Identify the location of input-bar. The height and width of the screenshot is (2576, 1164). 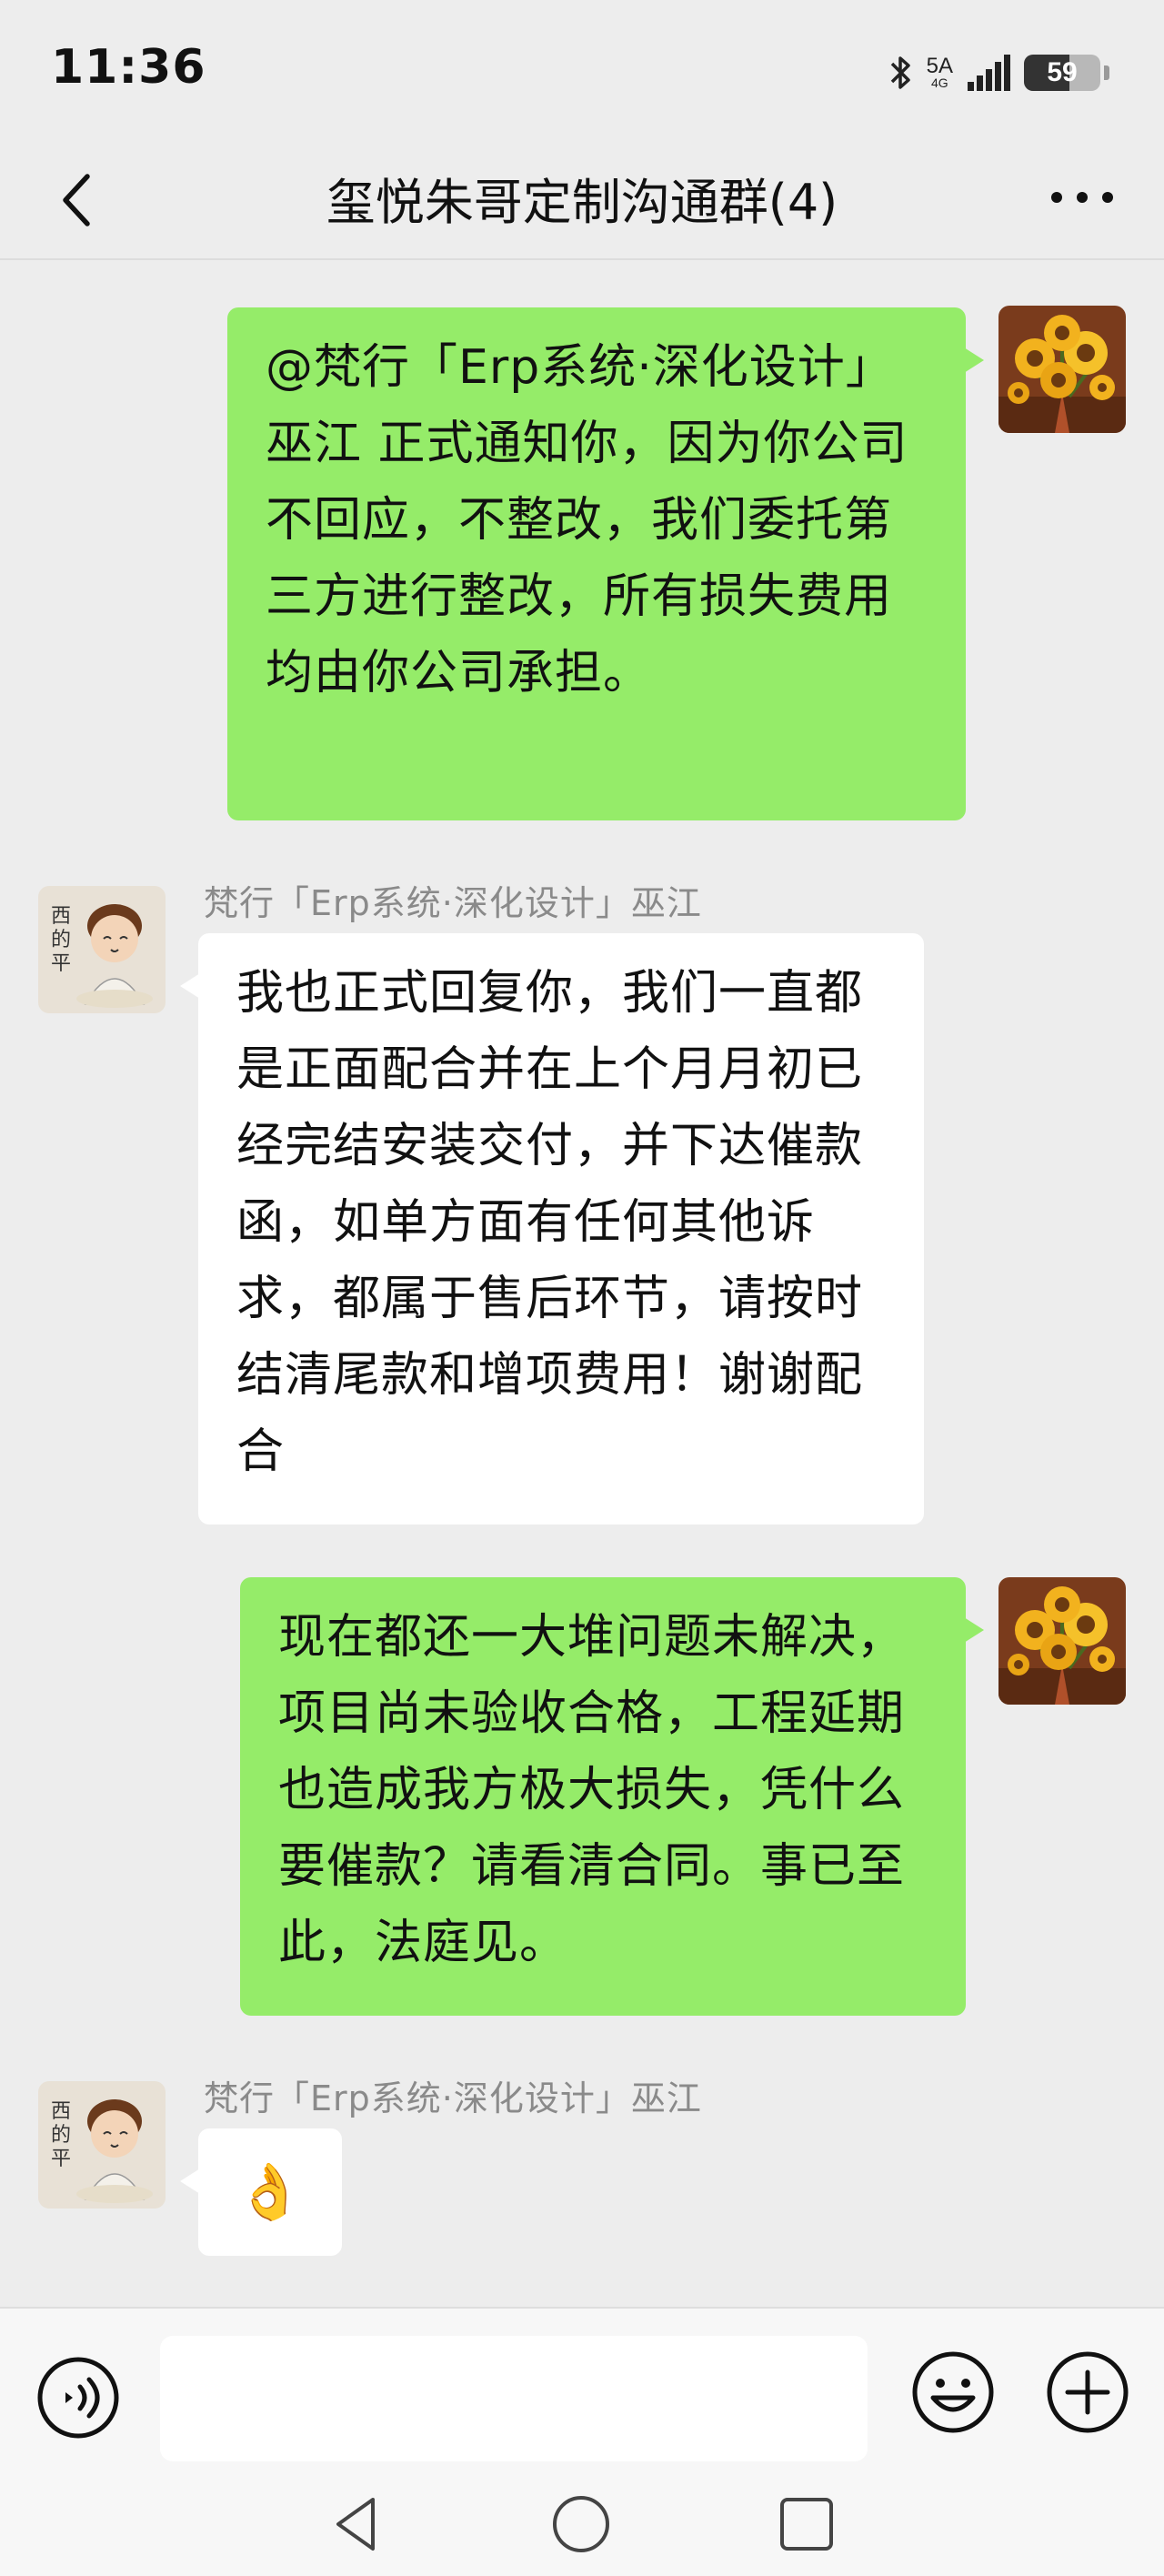
(582, 2387).